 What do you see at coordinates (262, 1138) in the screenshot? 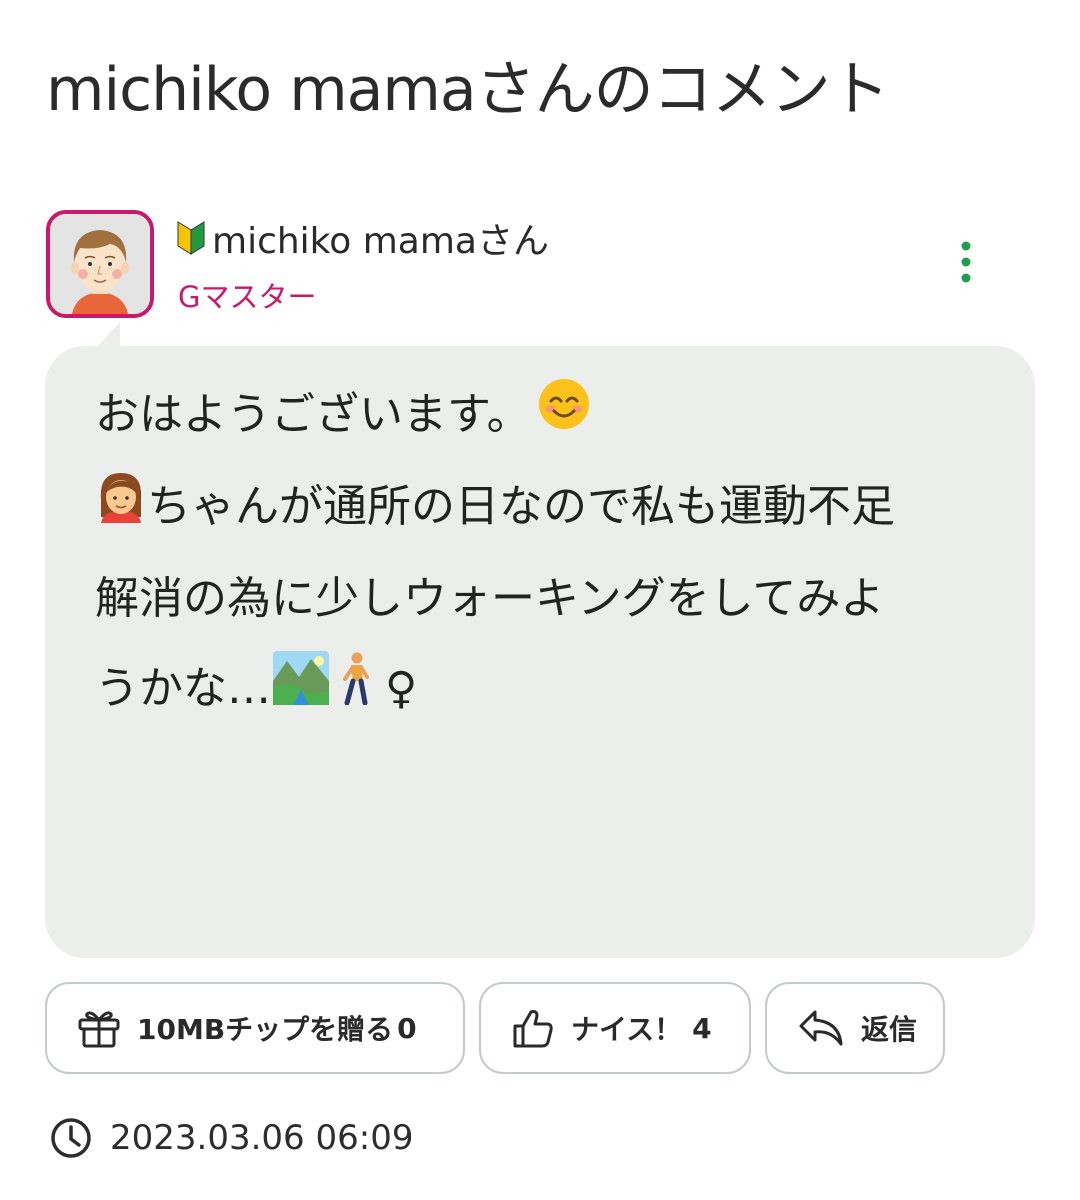
I see `timestamp-text: 2023.03.06 06:09` at bounding box center [262, 1138].